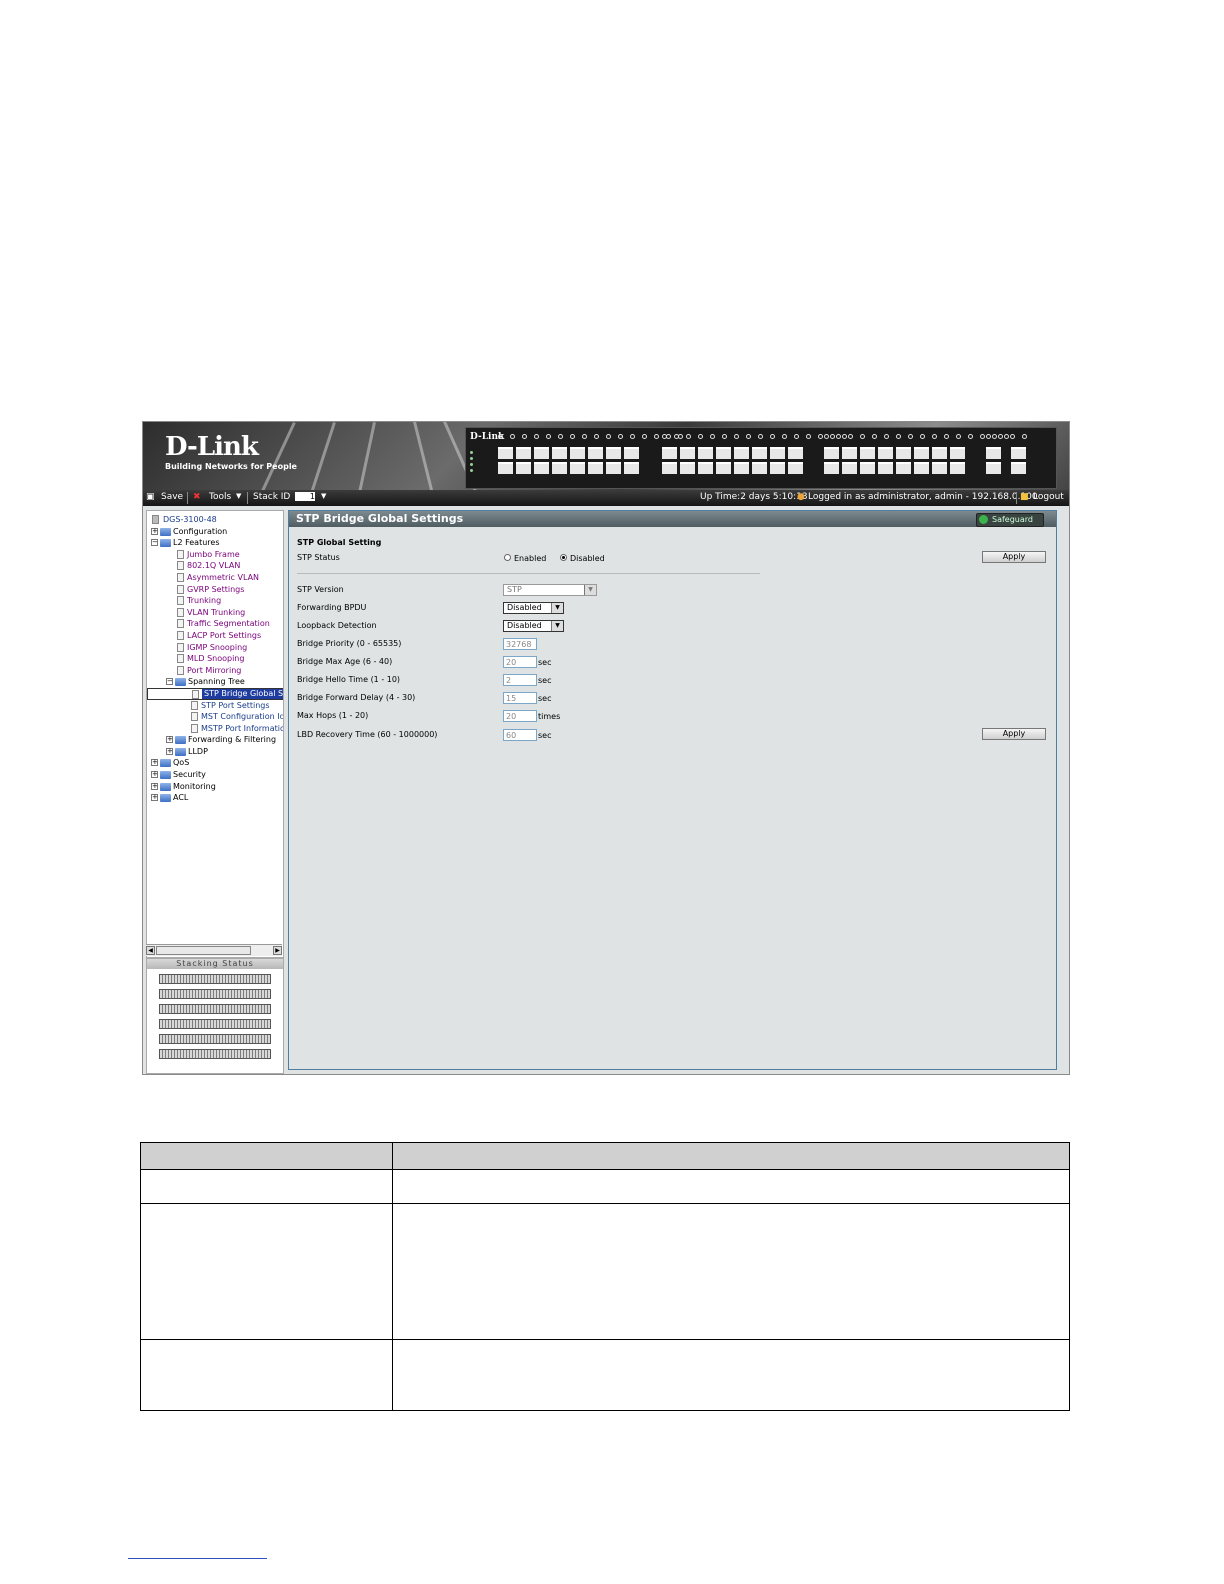 This screenshot has height=1584, width=1224. I want to click on loopback-detection-value: Disabled, so click(524, 625).